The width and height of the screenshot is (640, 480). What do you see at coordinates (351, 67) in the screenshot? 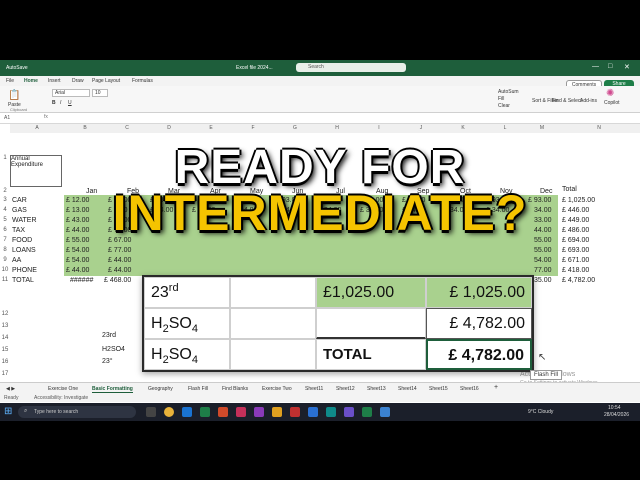
I see `search-box: Search` at bounding box center [351, 67].